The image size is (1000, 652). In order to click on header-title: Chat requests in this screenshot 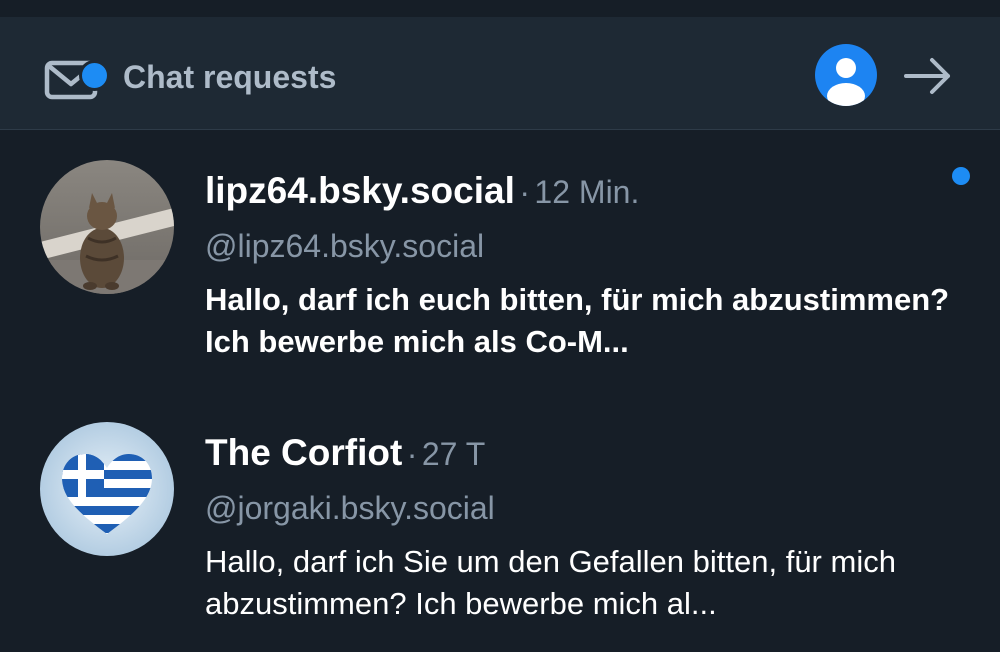, I will do `click(230, 77)`.